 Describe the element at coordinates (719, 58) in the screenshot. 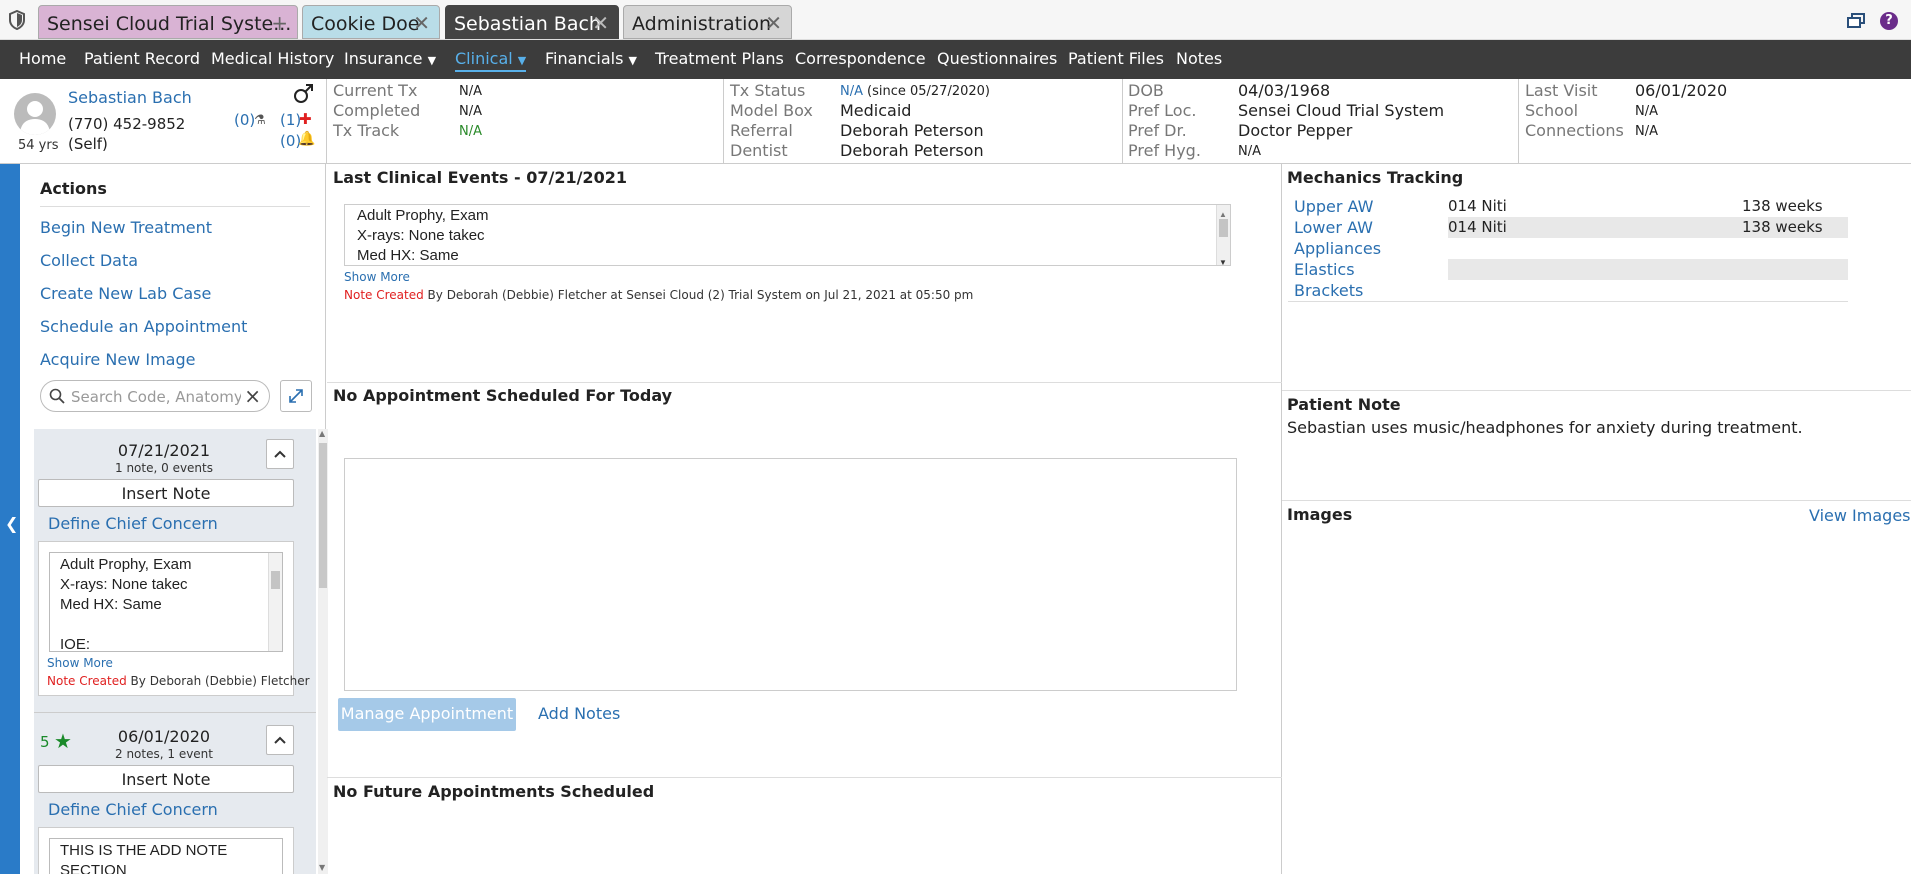

I see `nav-treatment-plans: Treatment Plans` at that location.